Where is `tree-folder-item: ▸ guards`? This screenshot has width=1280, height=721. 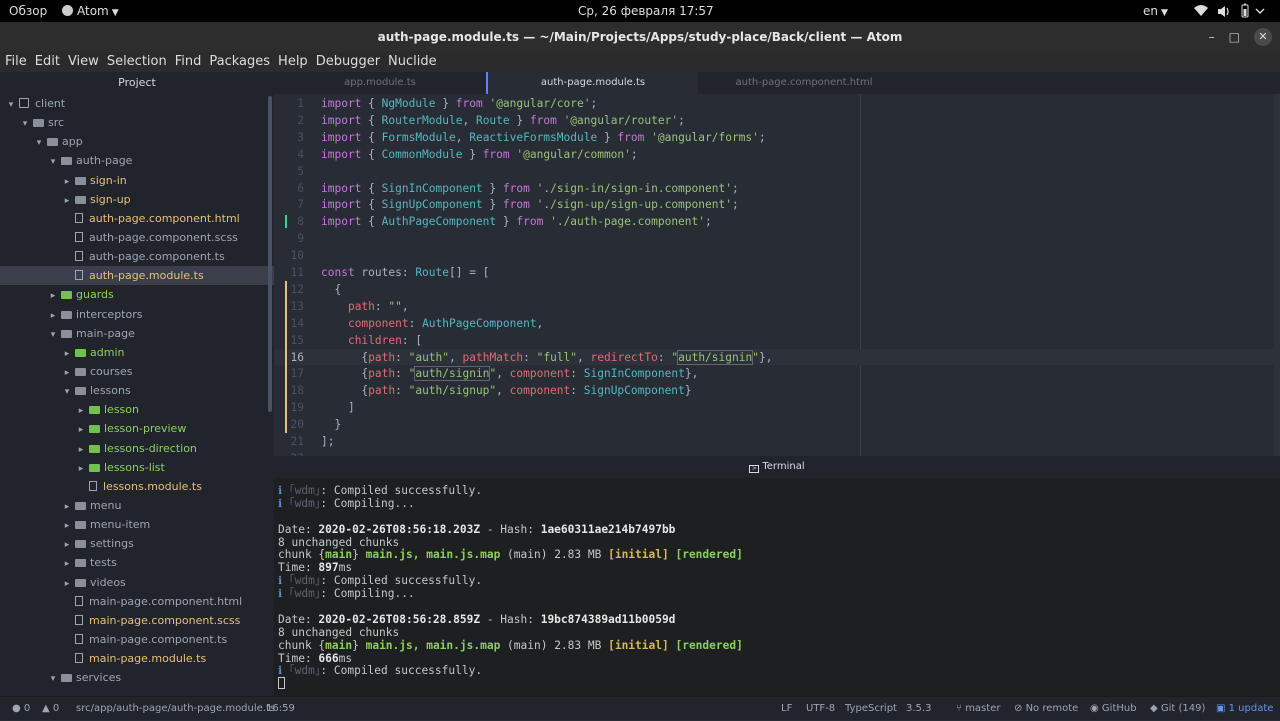
tree-folder-item: ▸ guards is located at coordinates (137, 294).